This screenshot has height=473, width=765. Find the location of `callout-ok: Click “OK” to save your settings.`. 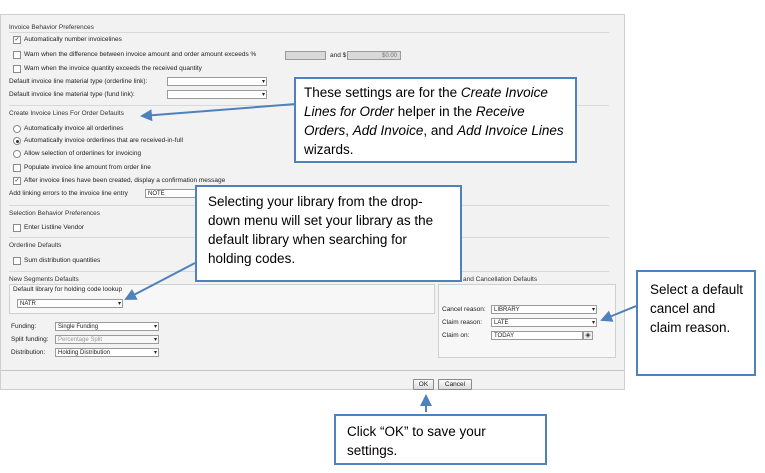

callout-ok: Click “OK” to save your settings. is located at coordinates (440, 439).